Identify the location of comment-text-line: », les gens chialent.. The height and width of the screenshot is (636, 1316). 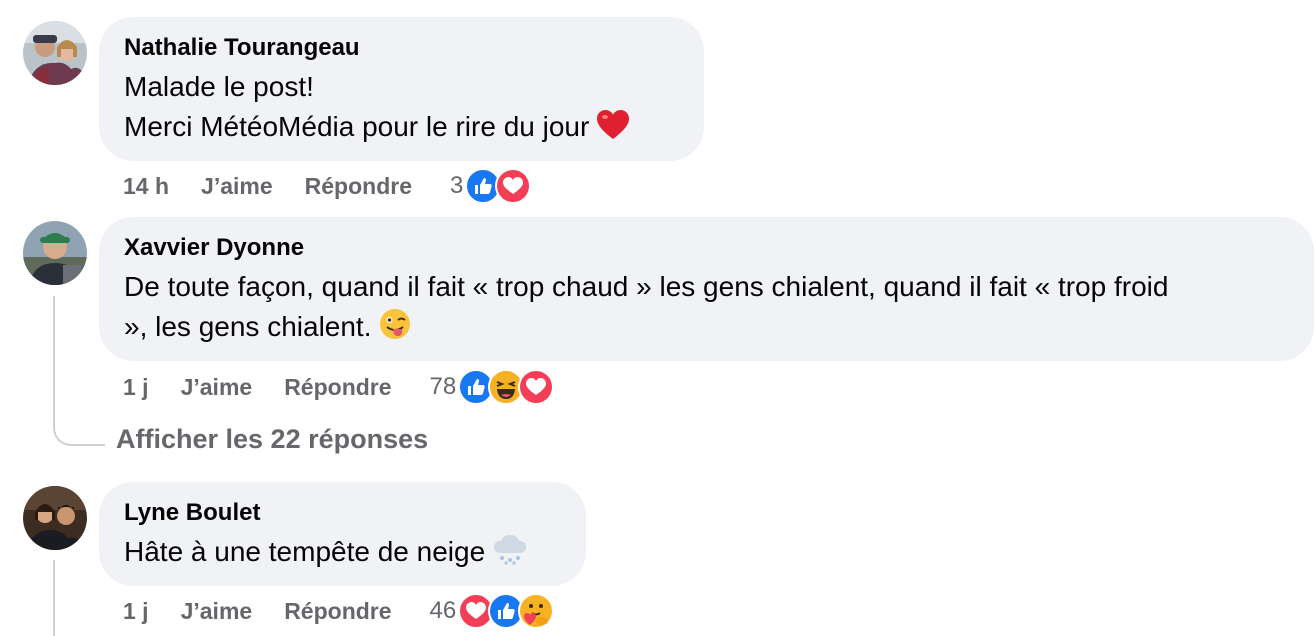
(248, 326).